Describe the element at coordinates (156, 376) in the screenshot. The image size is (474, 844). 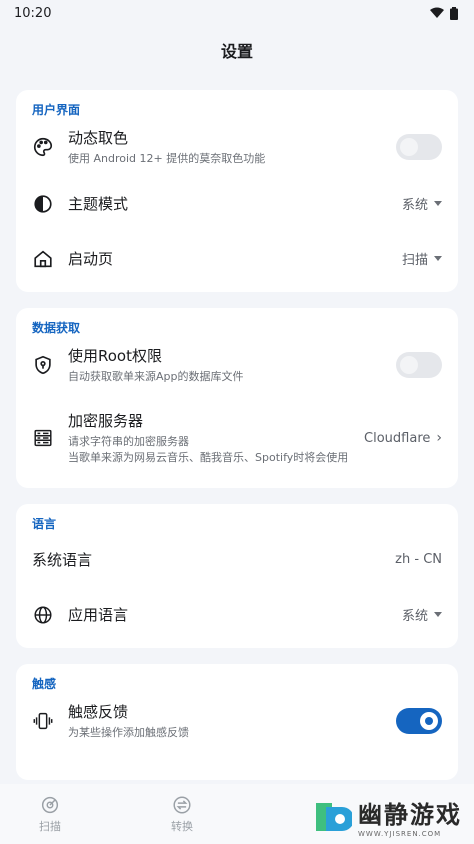
I see `setting-subtitle: 自动获取歌单来源App的数据库文件` at that location.